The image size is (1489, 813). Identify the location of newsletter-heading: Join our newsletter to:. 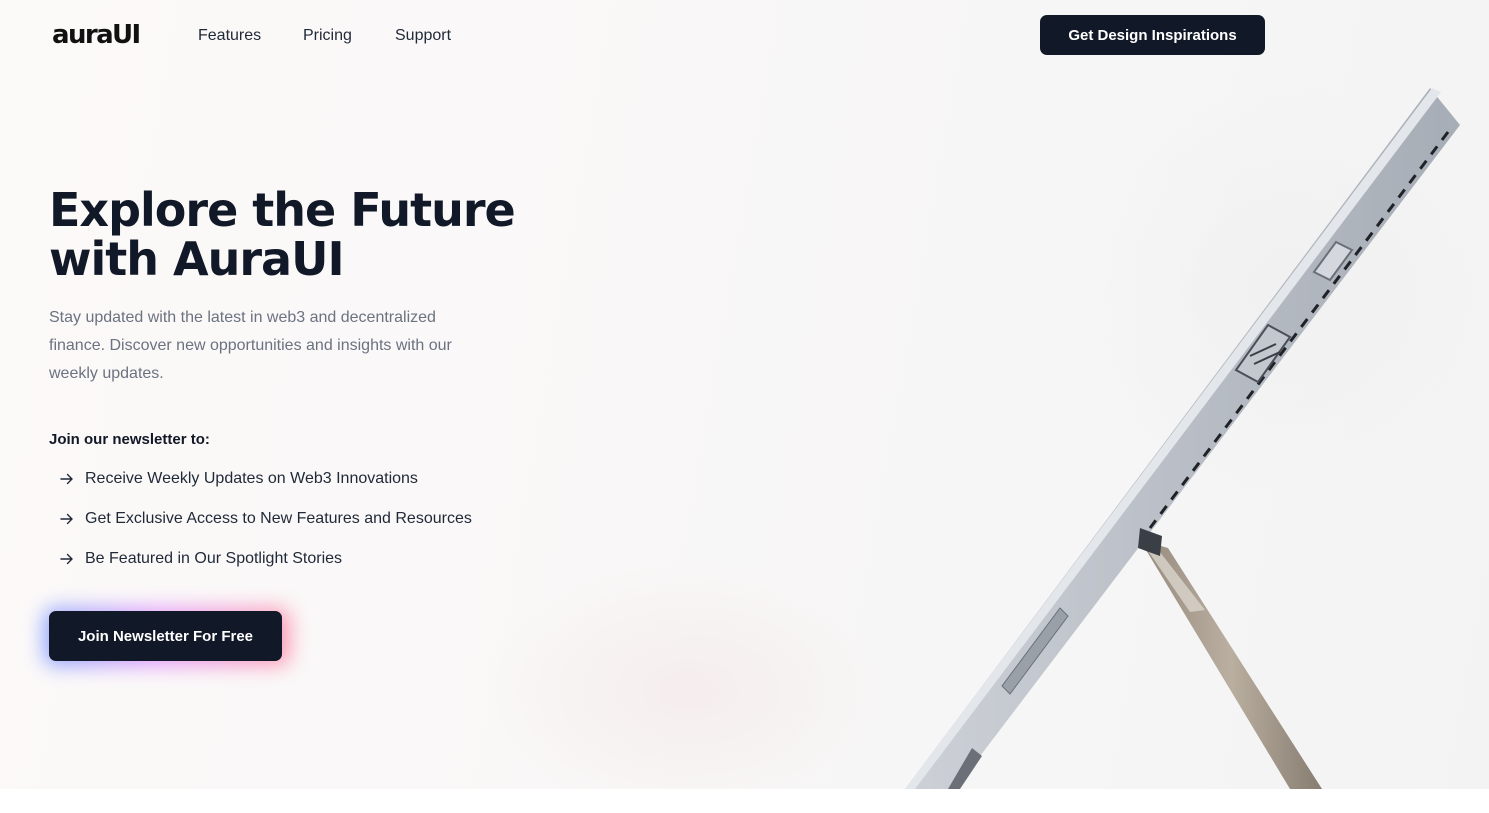
(129, 439).